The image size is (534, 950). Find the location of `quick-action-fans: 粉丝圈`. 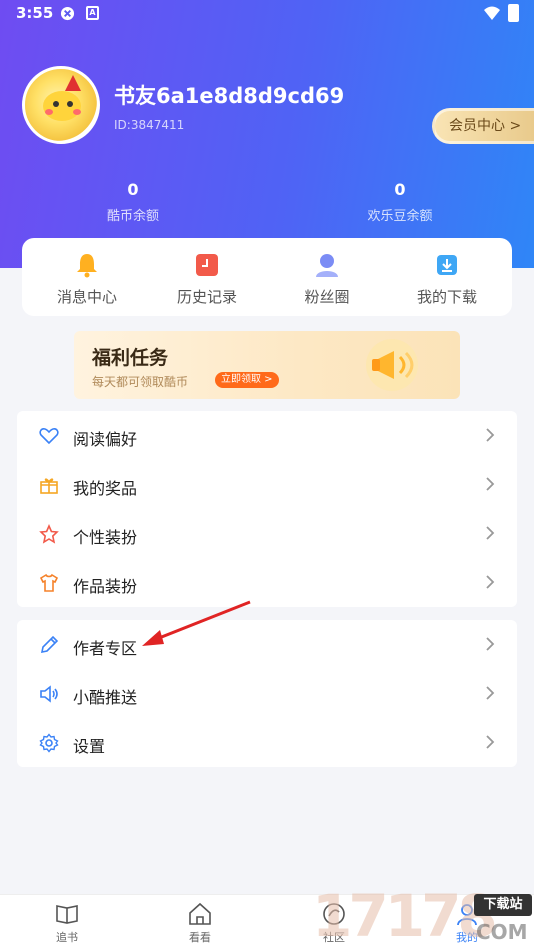

quick-action-fans: 粉丝圈 is located at coordinates (327, 279).